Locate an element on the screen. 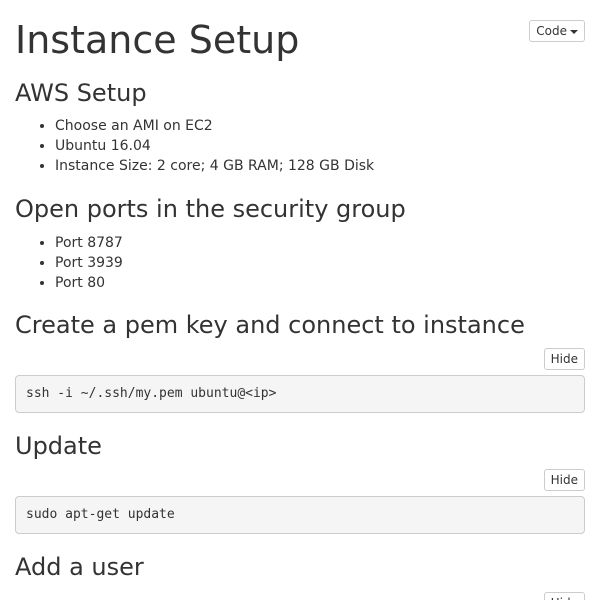 This screenshot has height=600, width=600. code-dropdown-button: Code is located at coordinates (557, 31).